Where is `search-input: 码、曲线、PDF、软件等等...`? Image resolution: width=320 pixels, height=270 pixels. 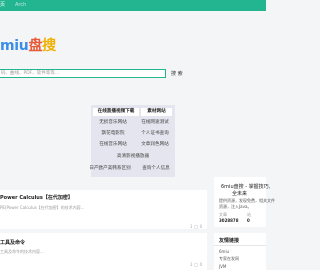
search-input: 码、曲线、PDF、软件等等... is located at coordinates (83, 73).